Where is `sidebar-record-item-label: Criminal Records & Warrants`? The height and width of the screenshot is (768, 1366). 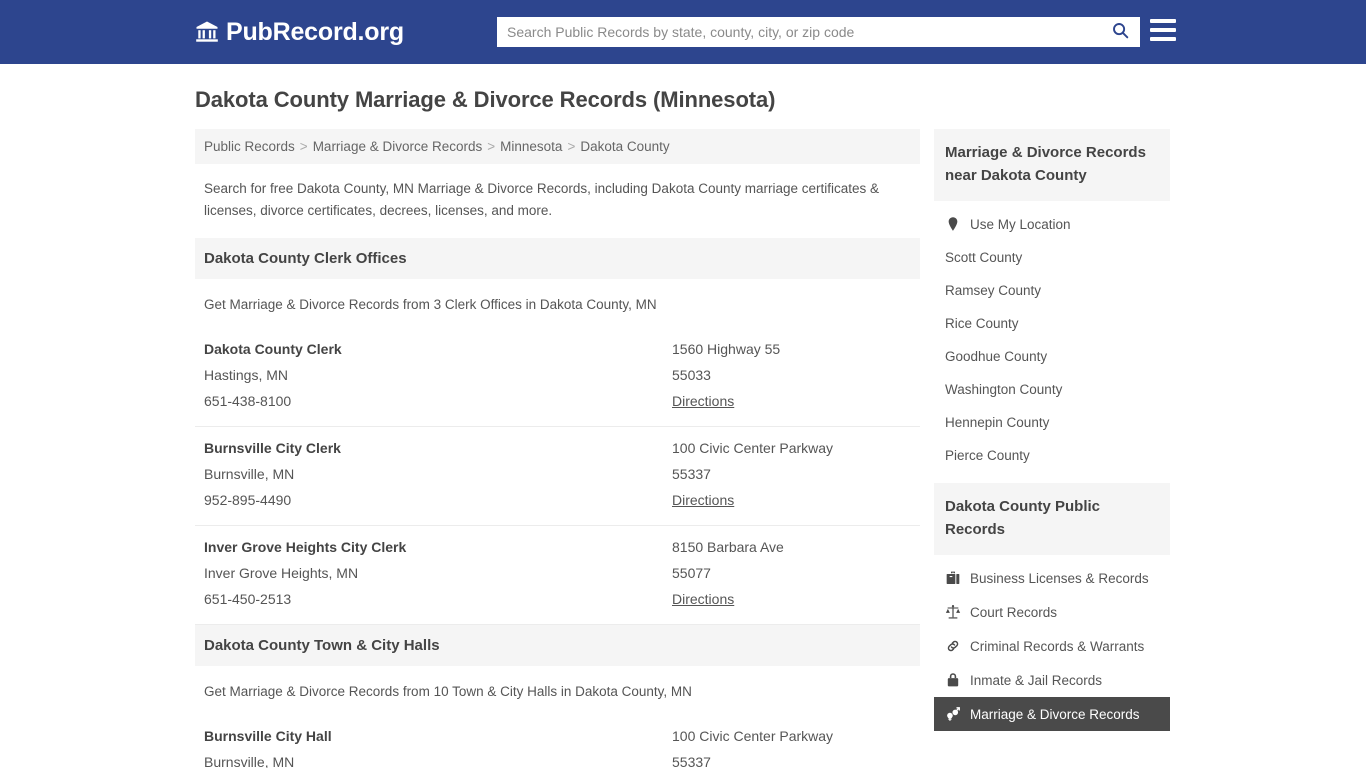
sidebar-record-item-label: Criminal Records & Warrants is located at coordinates (1057, 646).